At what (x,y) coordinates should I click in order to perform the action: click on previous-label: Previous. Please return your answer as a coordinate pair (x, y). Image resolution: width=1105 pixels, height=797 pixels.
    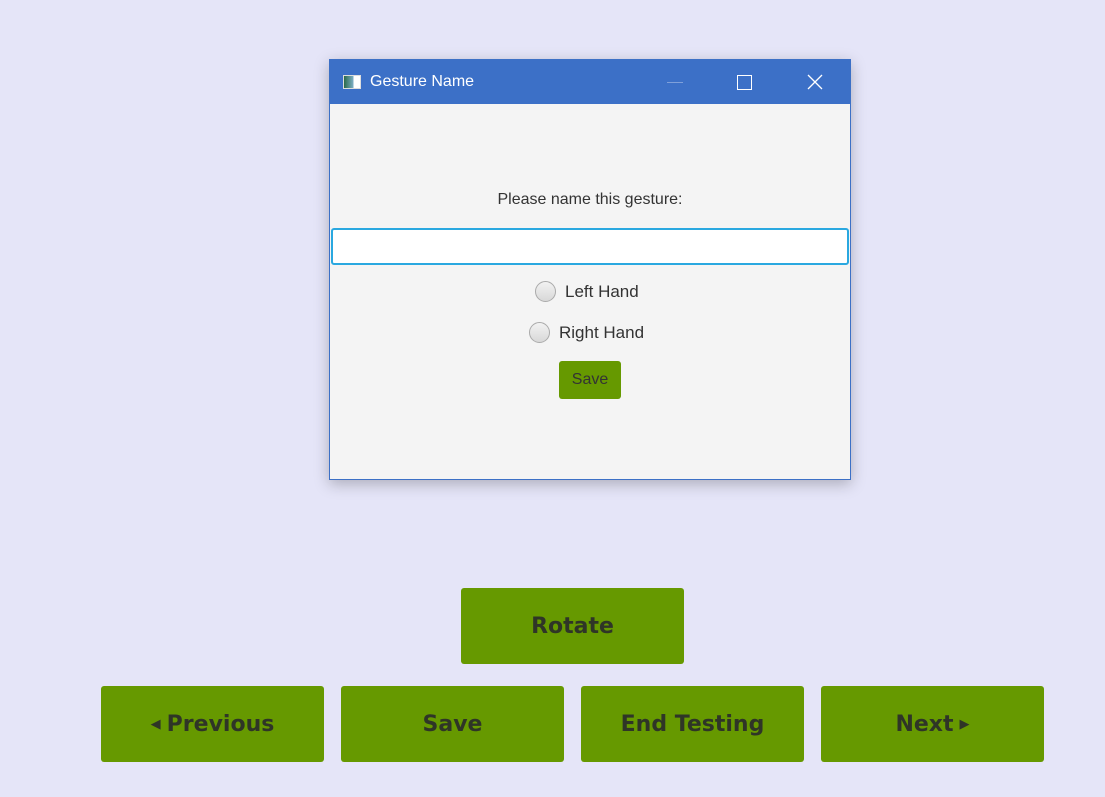
    Looking at the image, I should click on (220, 724).